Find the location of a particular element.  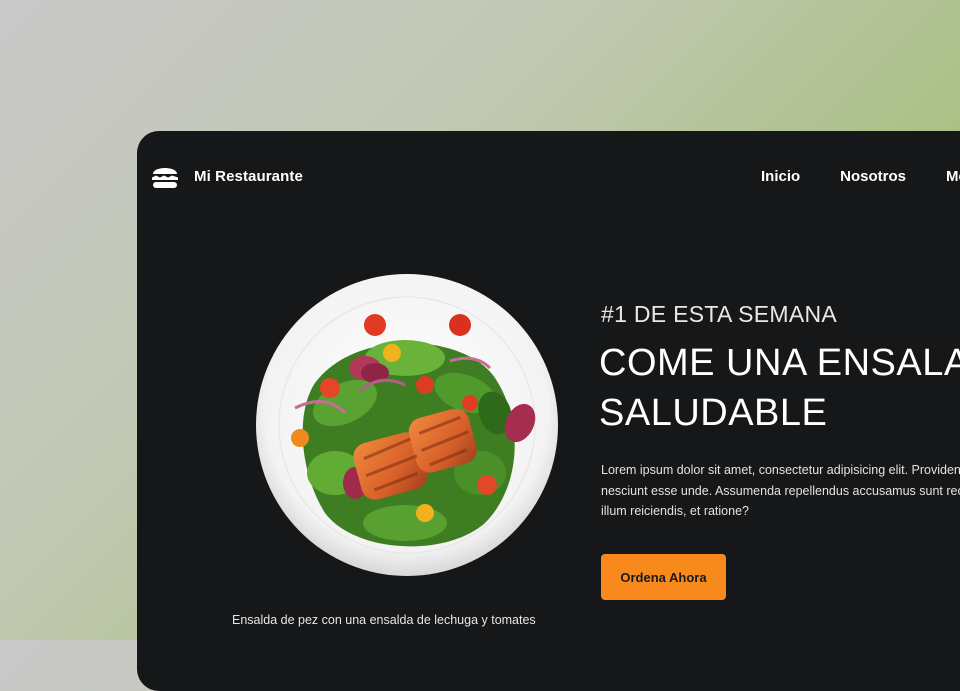

nav-item-inicio: Inicio is located at coordinates (780, 176).